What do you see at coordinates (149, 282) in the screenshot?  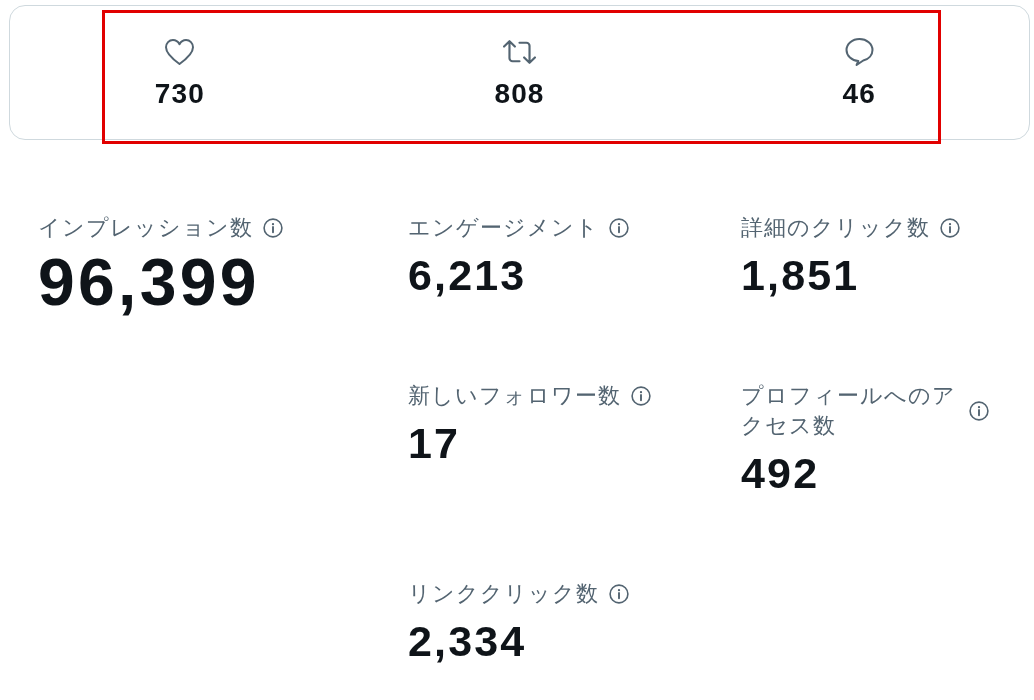 I see `metric-value: 96,399` at bounding box center [149, 282].